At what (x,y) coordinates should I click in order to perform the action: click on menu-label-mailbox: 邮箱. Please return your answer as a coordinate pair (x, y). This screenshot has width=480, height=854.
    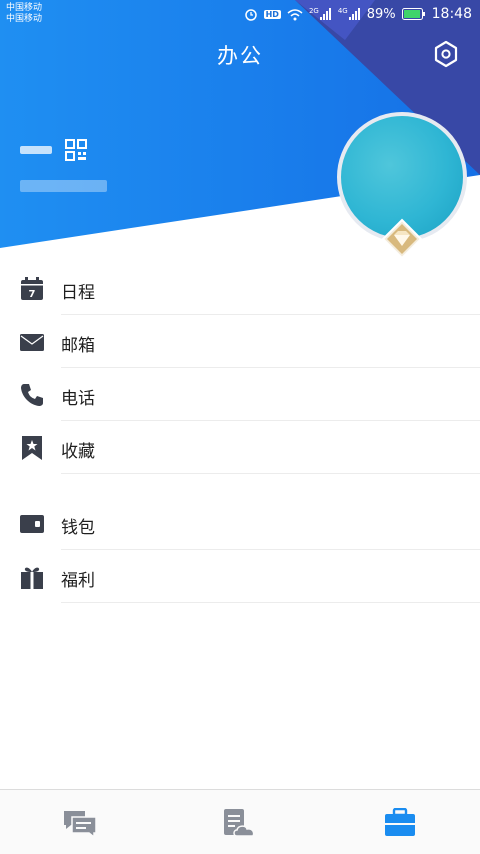
    Looking at the image, I should click on (78, 346).